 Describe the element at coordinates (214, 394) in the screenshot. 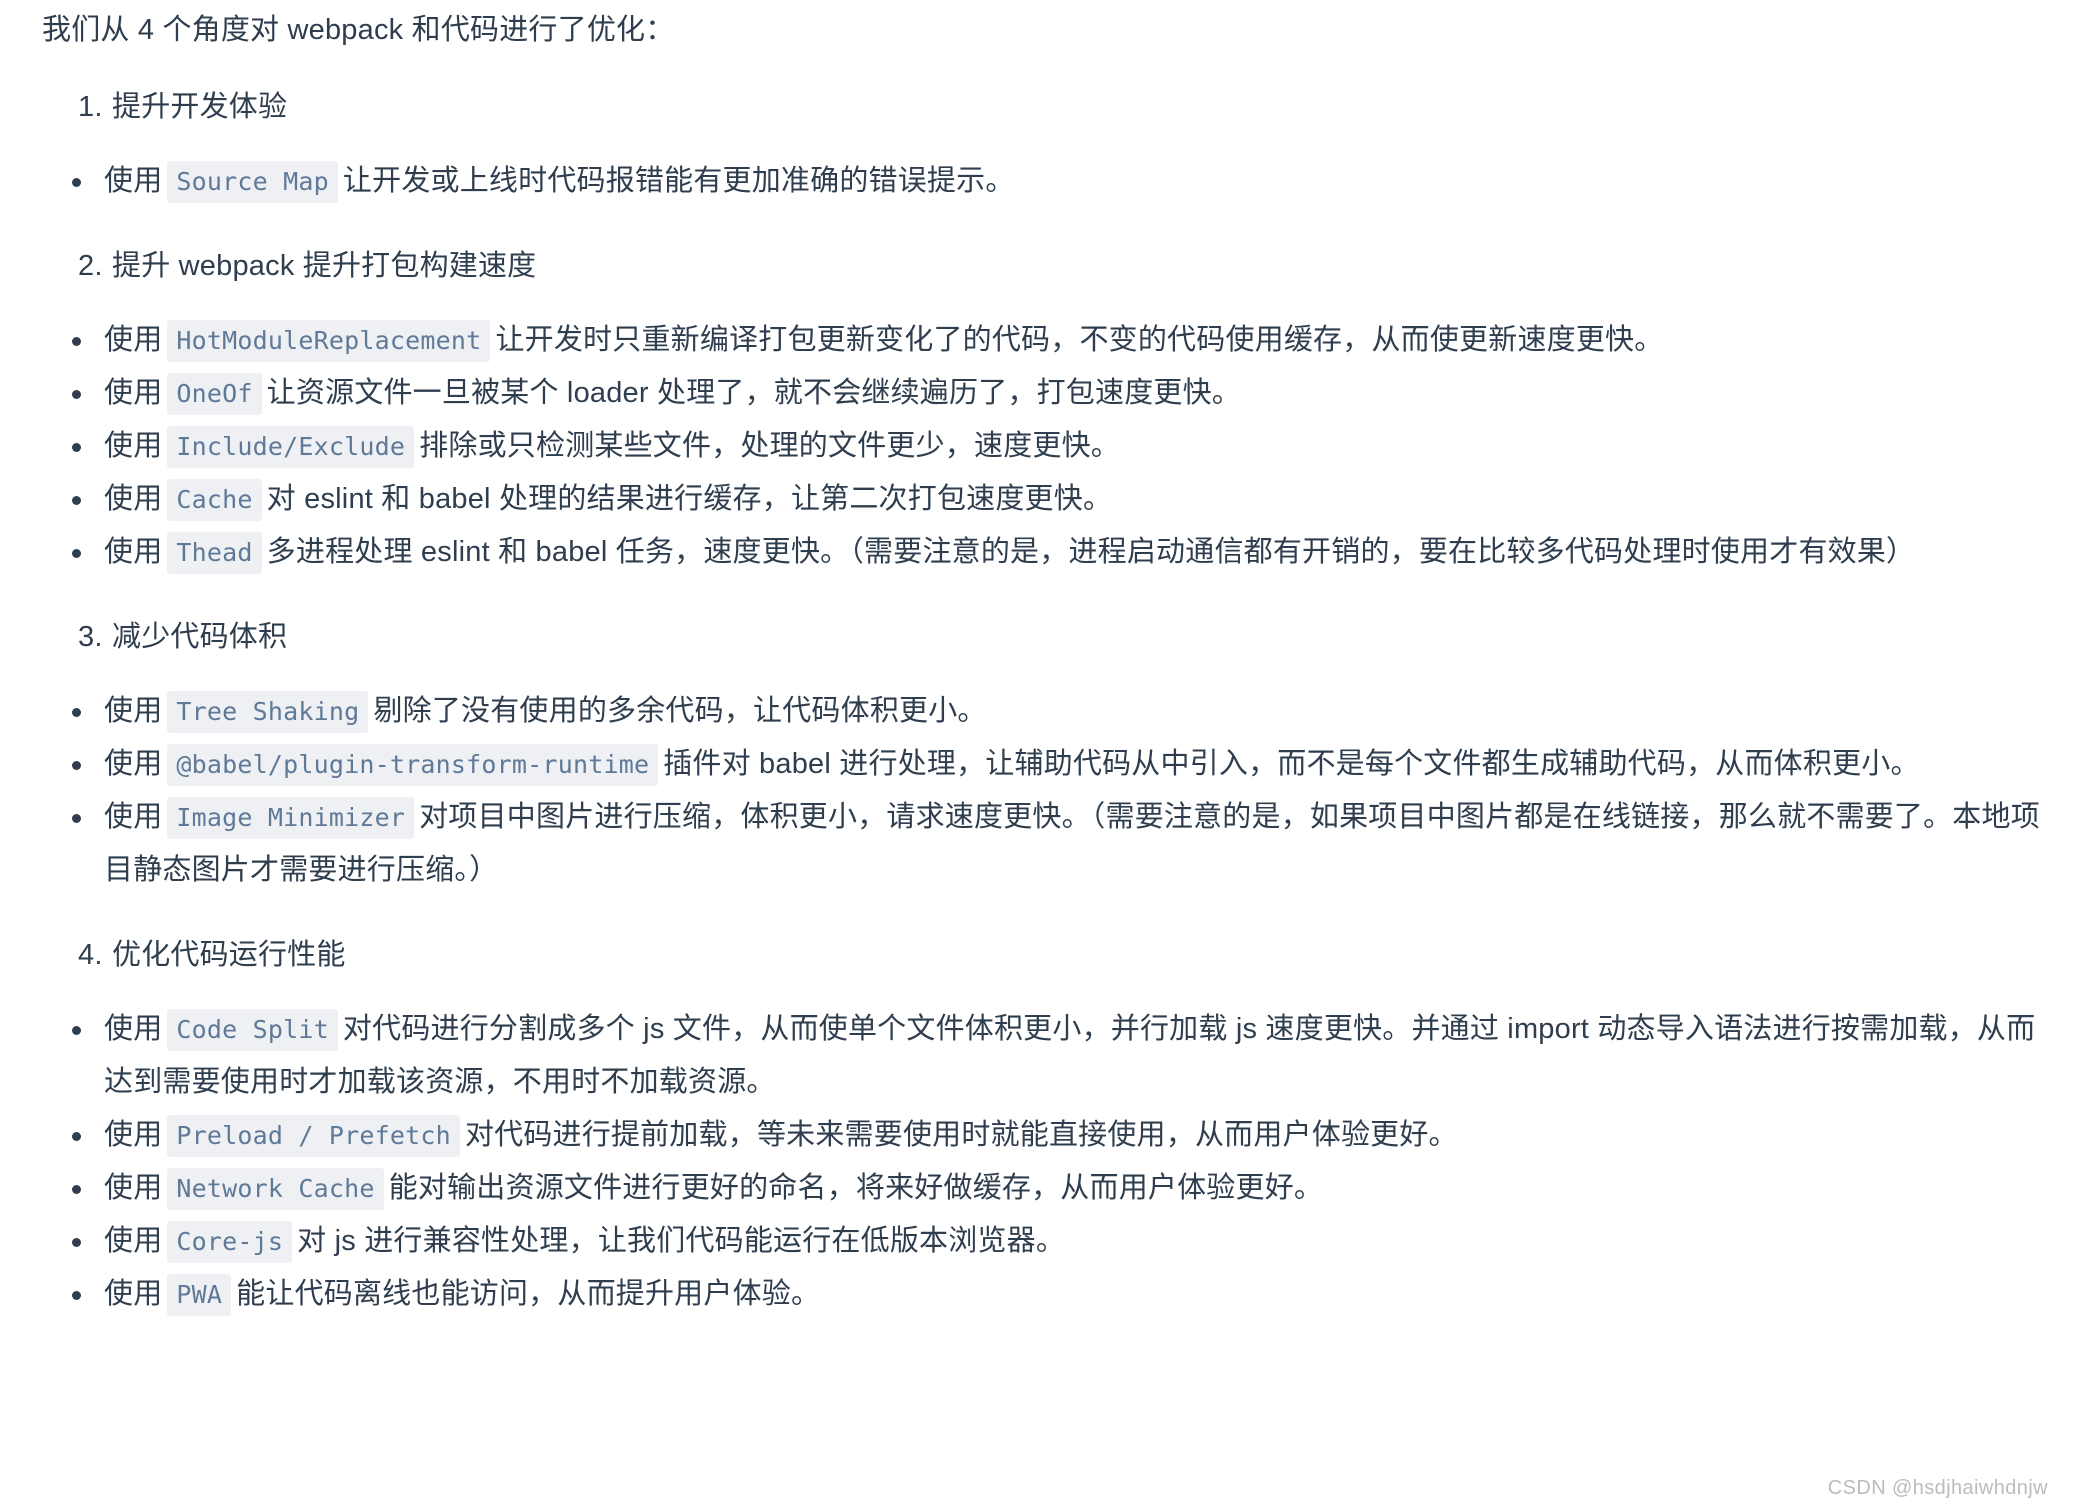

I see `inline-code-token: OneOf` at that location.